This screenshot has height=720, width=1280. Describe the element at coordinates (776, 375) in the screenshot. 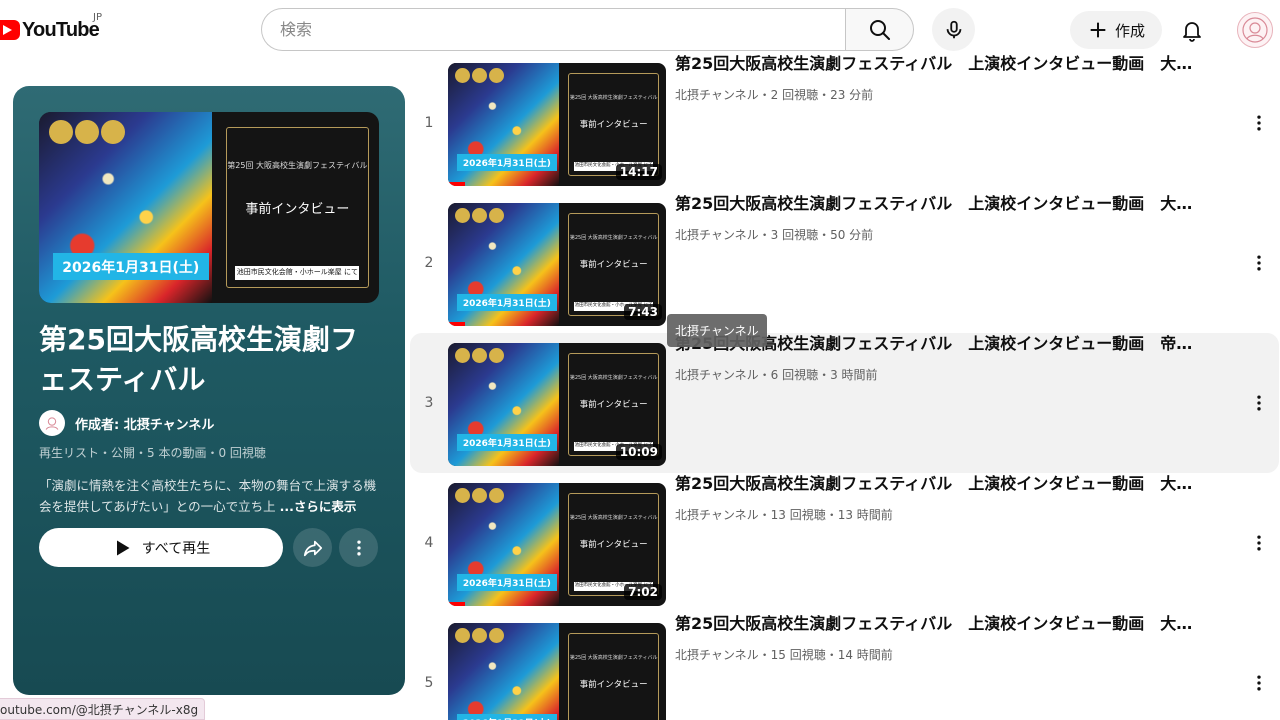

I see `video-meta: 北摂チャンネル・6 回視聴・3 時間前` at that location.